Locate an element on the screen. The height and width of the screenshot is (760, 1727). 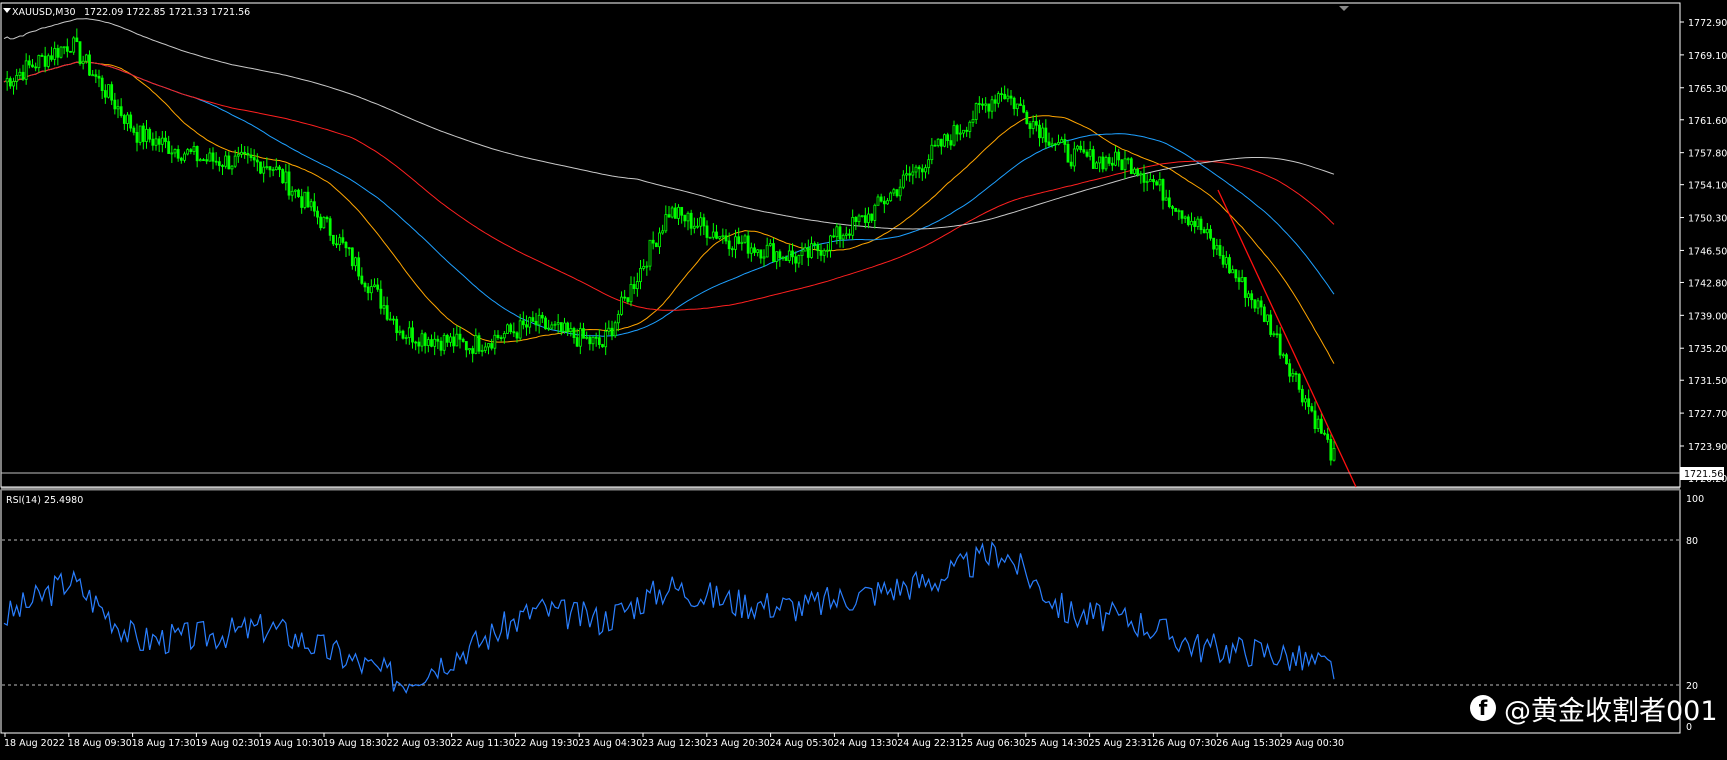
chart-shift-icon is located at coordinates (1344, 8).